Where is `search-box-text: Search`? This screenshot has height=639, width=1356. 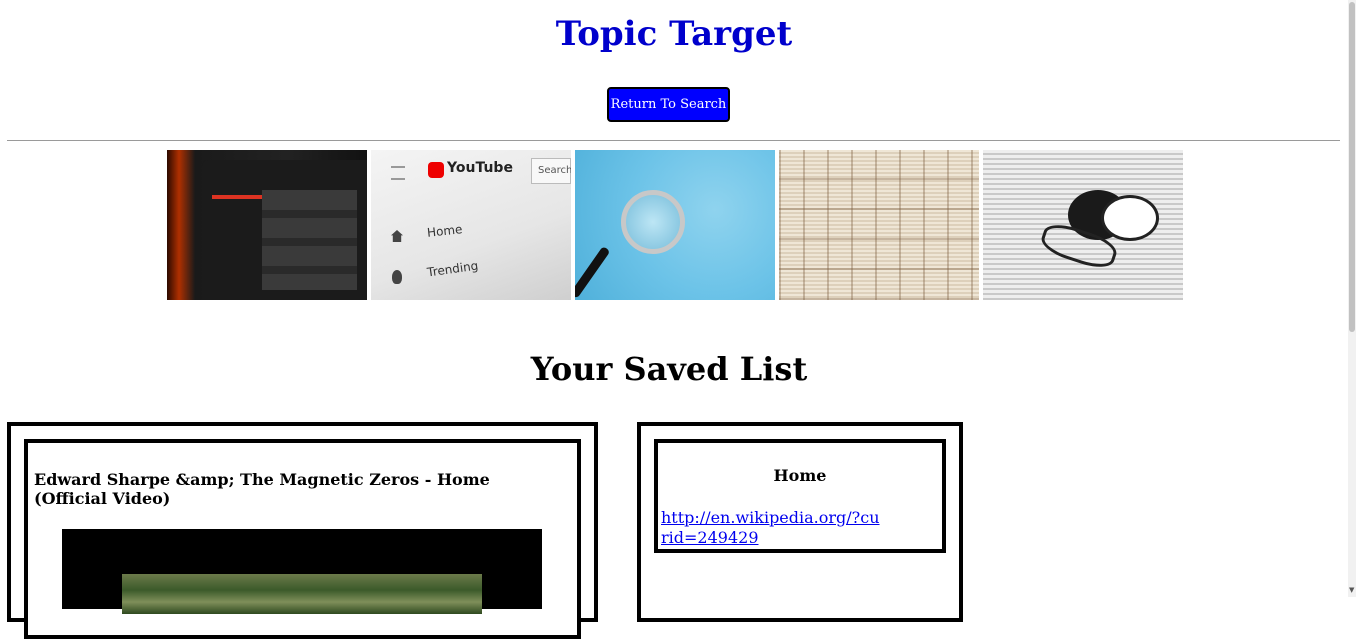
search-box-text: Search is located at coordinates (551, 171).